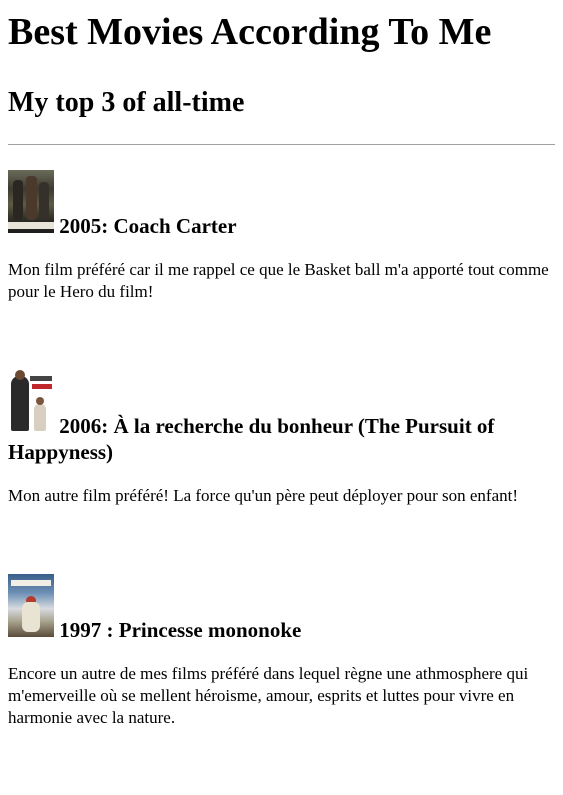 The image size is (563, 795). I want to click on movie-title: 2005: Coach Carter, so click(148, 226).